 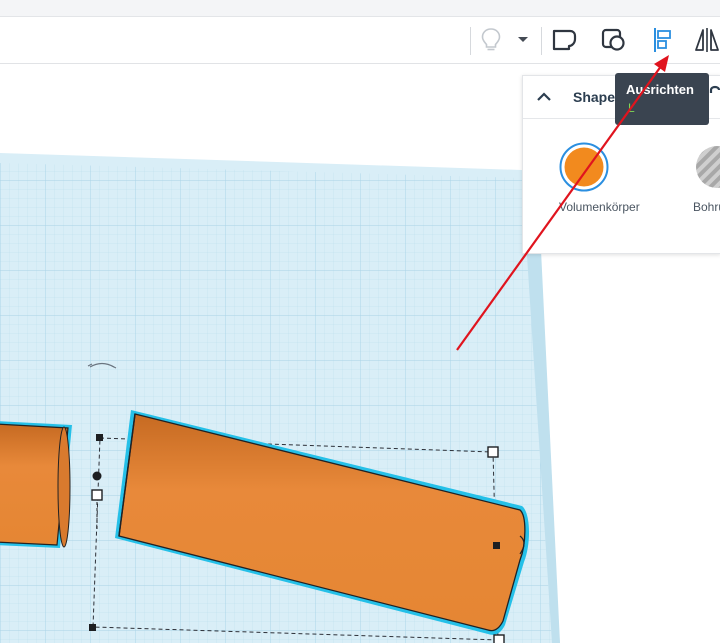 I want to click on mirror-icon, so click(x=707, y=40).